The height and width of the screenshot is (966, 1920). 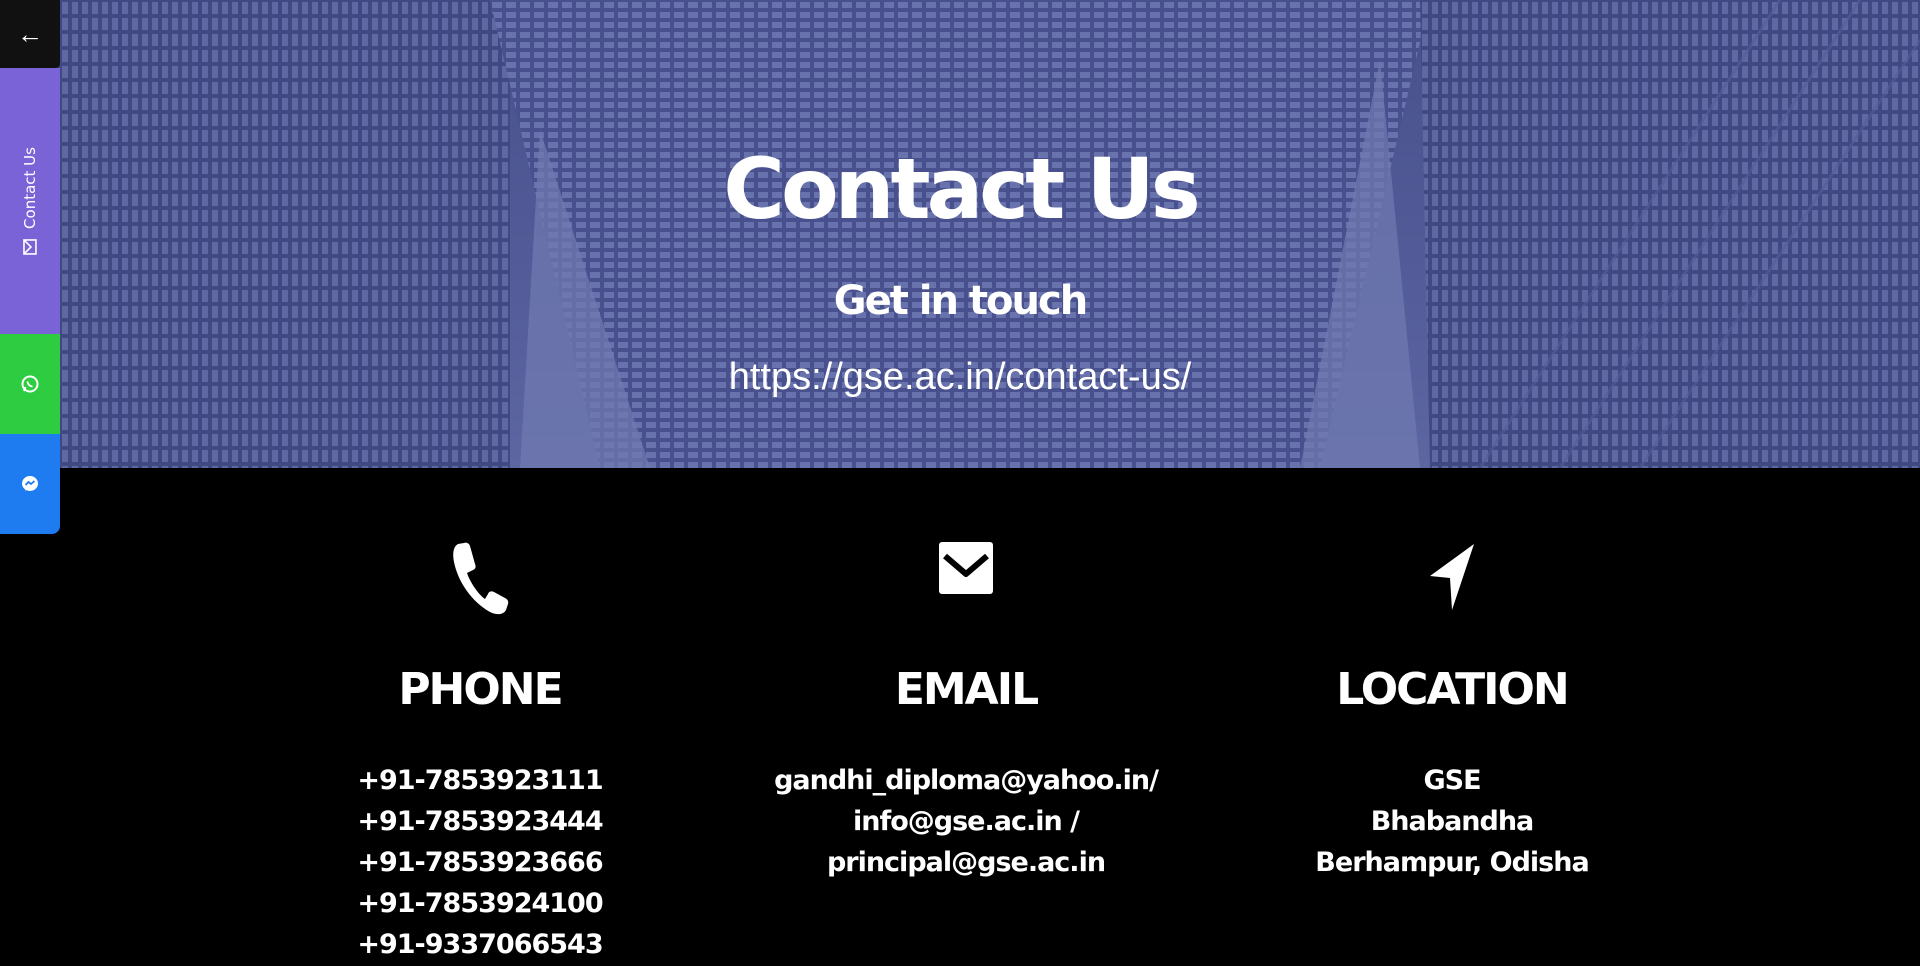 I want to click on phone-number: +91-7853924100, so click(x=480, y=903).